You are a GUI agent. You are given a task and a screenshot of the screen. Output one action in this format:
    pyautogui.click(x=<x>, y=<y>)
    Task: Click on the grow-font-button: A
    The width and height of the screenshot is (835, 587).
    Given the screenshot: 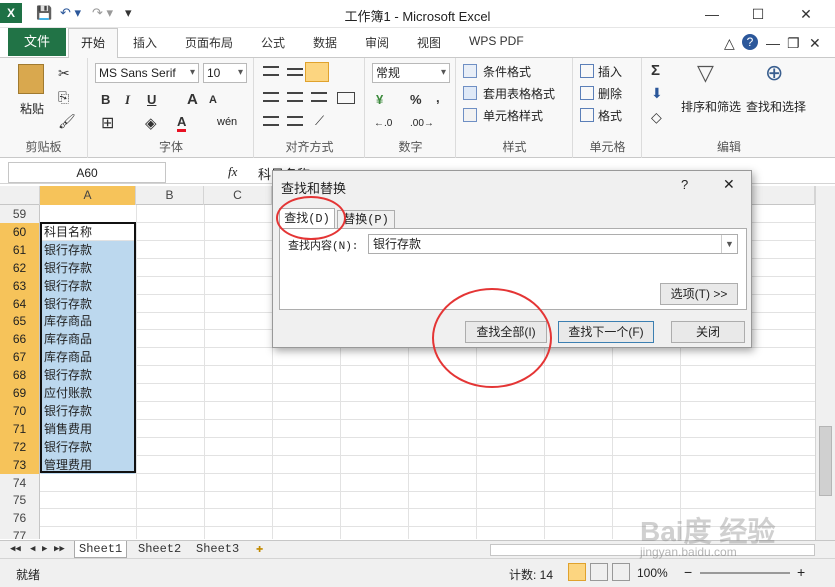 What is the action you would take?
    pyautogui.click(x=192, y=99)
    